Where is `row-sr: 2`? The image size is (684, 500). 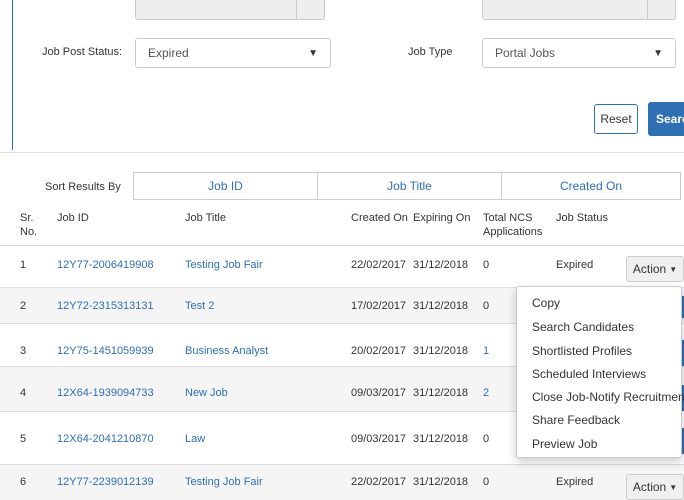
row-sr: 2 is located at coordinates (23, 306).